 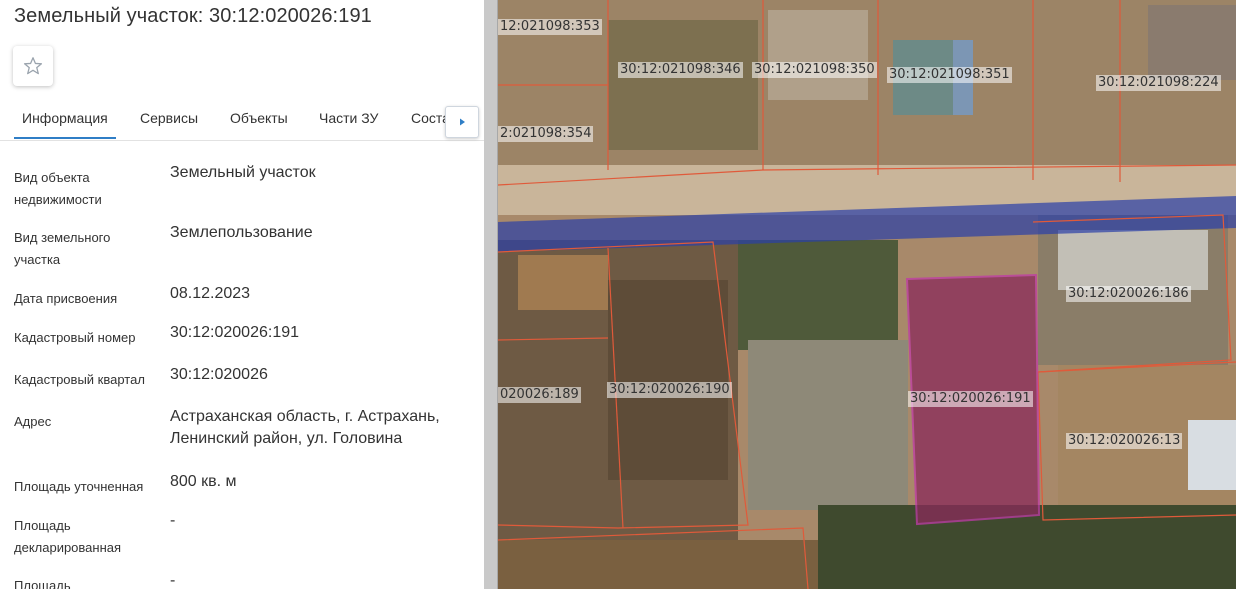 I want to click on parcel-label: 30:12:020026:190, so click(x=669, y=390).